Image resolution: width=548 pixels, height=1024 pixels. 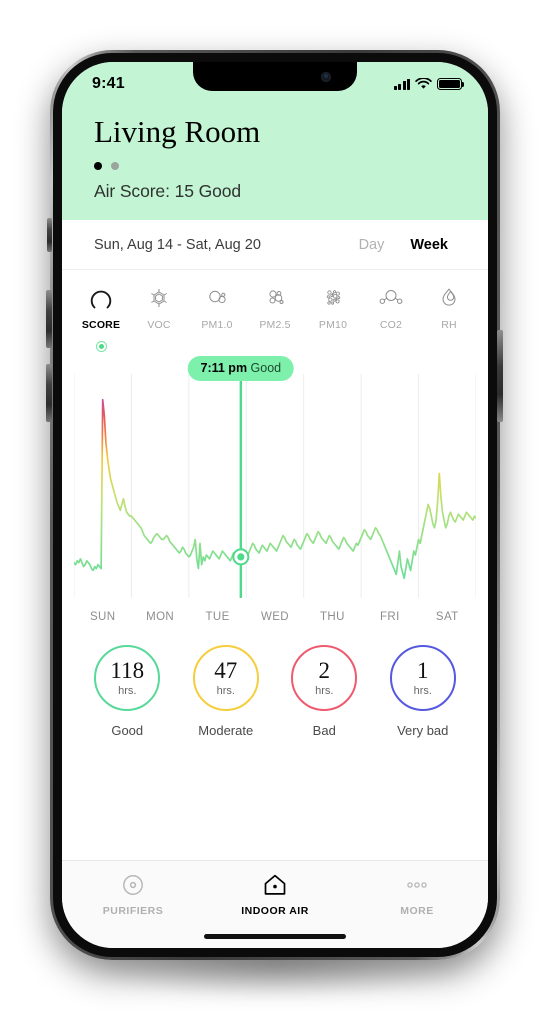 I want to click on metric-tabs: SCORE VOC PM1.0 PM2.5 PM10 CO2 RH, so click(x=275, y=310).